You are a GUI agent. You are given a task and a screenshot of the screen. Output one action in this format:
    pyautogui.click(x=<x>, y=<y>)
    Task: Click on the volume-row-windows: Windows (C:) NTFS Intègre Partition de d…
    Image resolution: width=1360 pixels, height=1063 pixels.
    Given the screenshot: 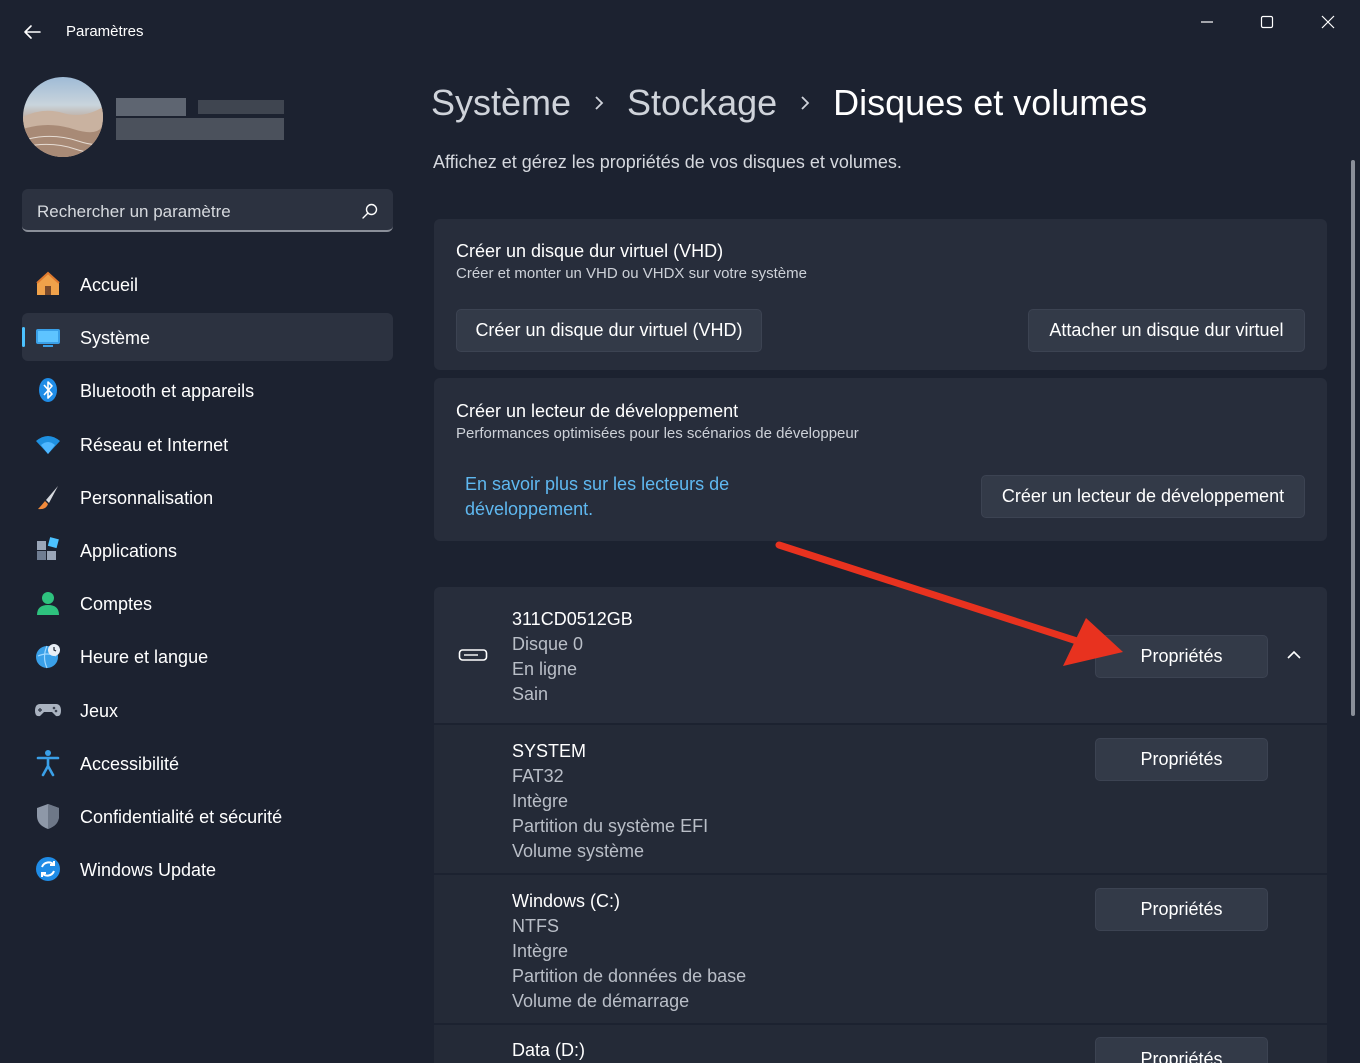 What is the action you would take?
    pyautogui.click(x=880, y=949)
    